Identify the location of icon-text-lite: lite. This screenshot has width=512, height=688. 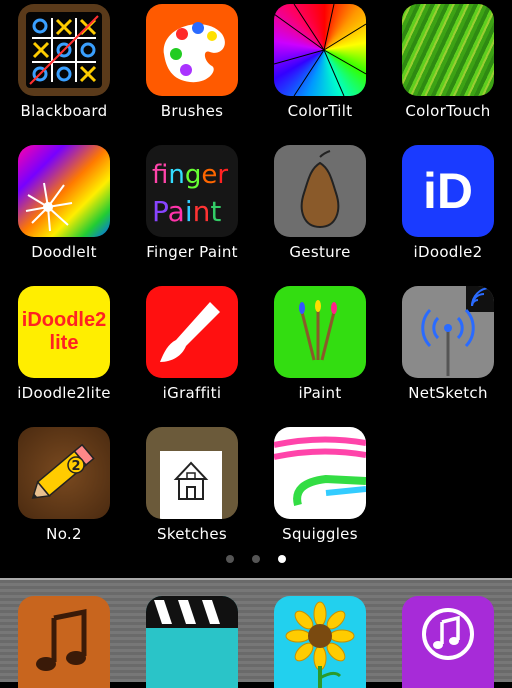
(64, 343).